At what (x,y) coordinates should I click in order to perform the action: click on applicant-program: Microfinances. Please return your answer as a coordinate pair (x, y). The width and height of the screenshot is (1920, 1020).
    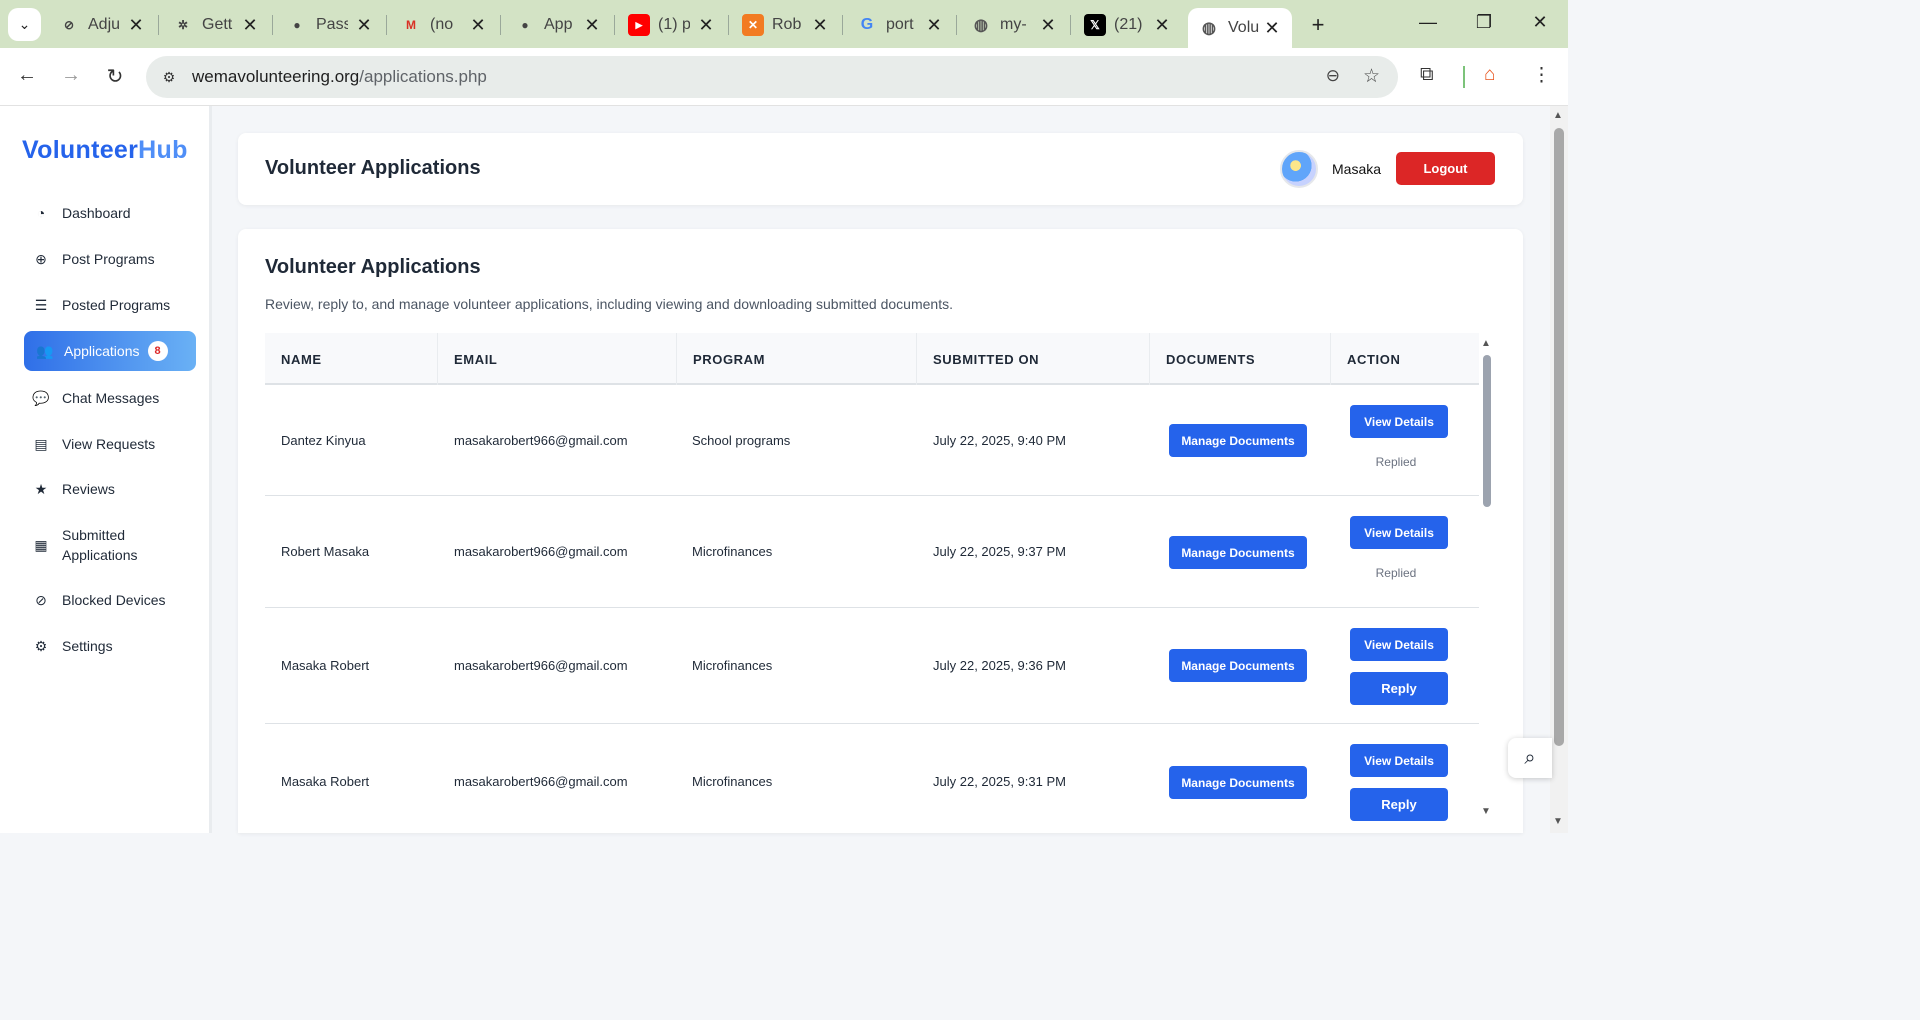
    Looking at the image, I should click on (732, 551).